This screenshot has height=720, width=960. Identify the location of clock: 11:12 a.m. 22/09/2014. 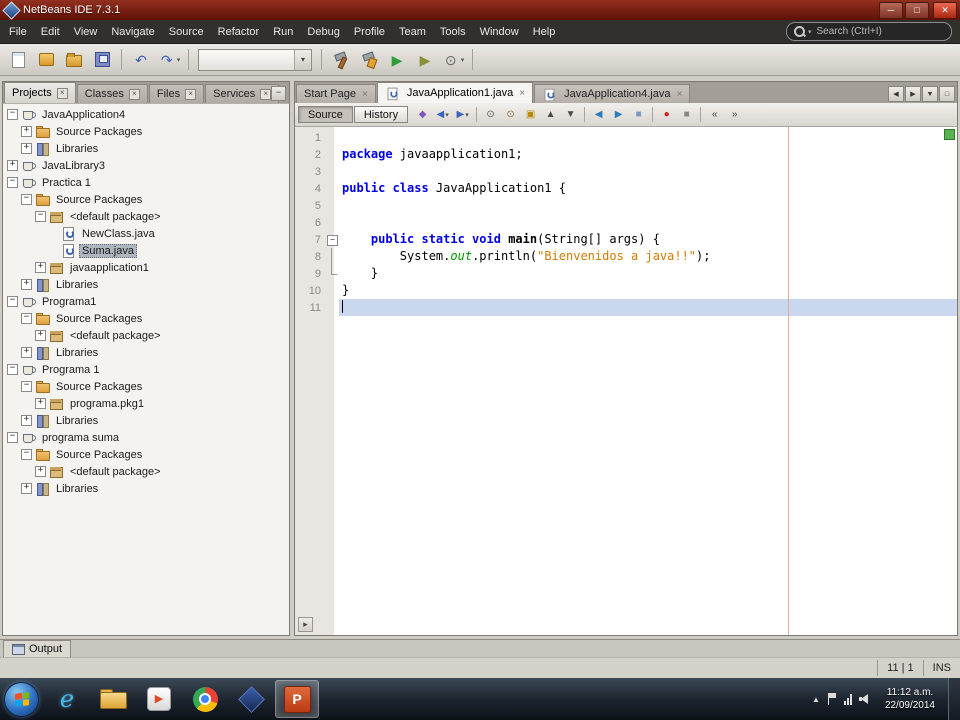
(910, 699).